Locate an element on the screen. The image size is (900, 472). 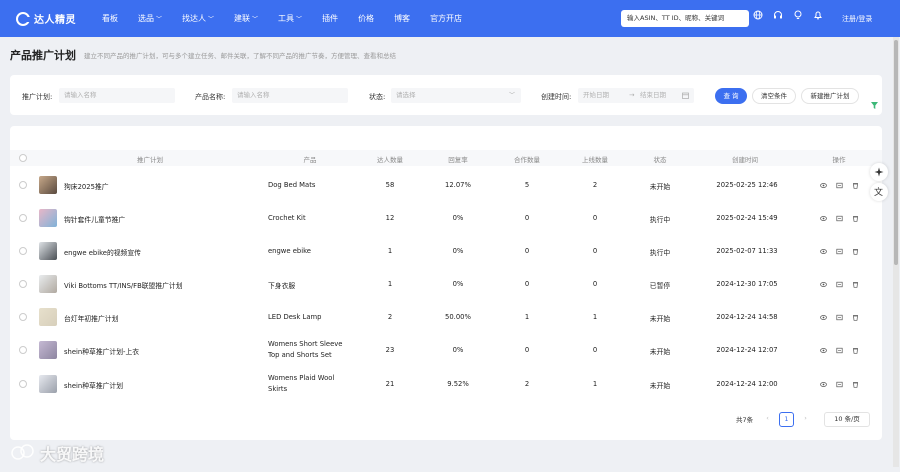
lightbulb-icon is located at coordinates (798, 15).